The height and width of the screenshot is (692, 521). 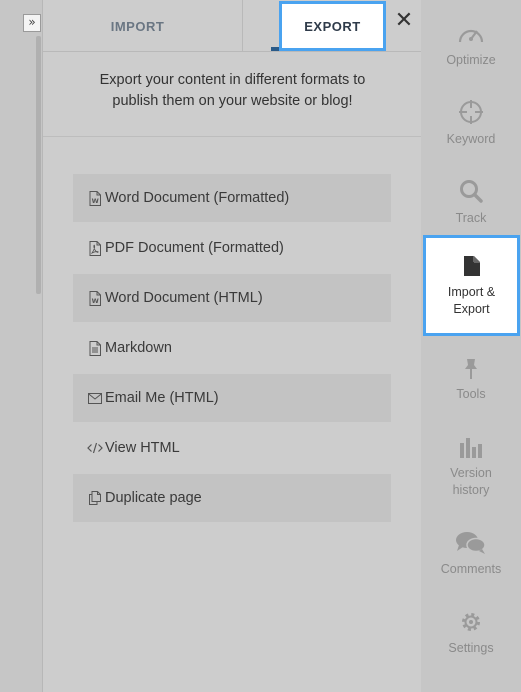 I want to click on description-line-2: publish them on your website or blog!, so click(x=232, y=101).